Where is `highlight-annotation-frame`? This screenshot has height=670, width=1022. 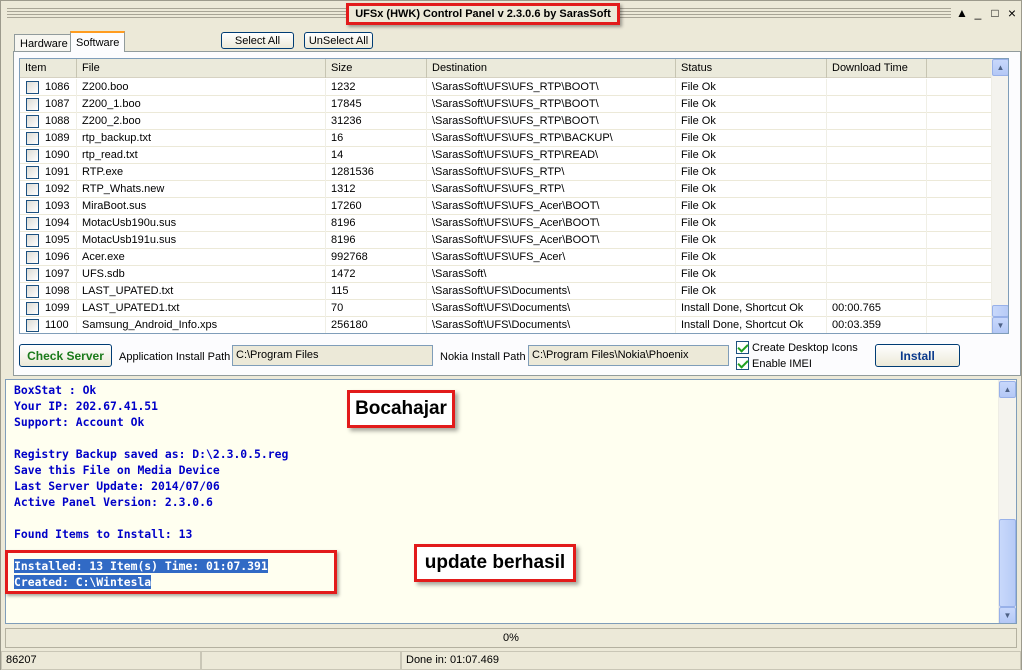 highlight-annotation-frame is located at coordinates (171, 572).